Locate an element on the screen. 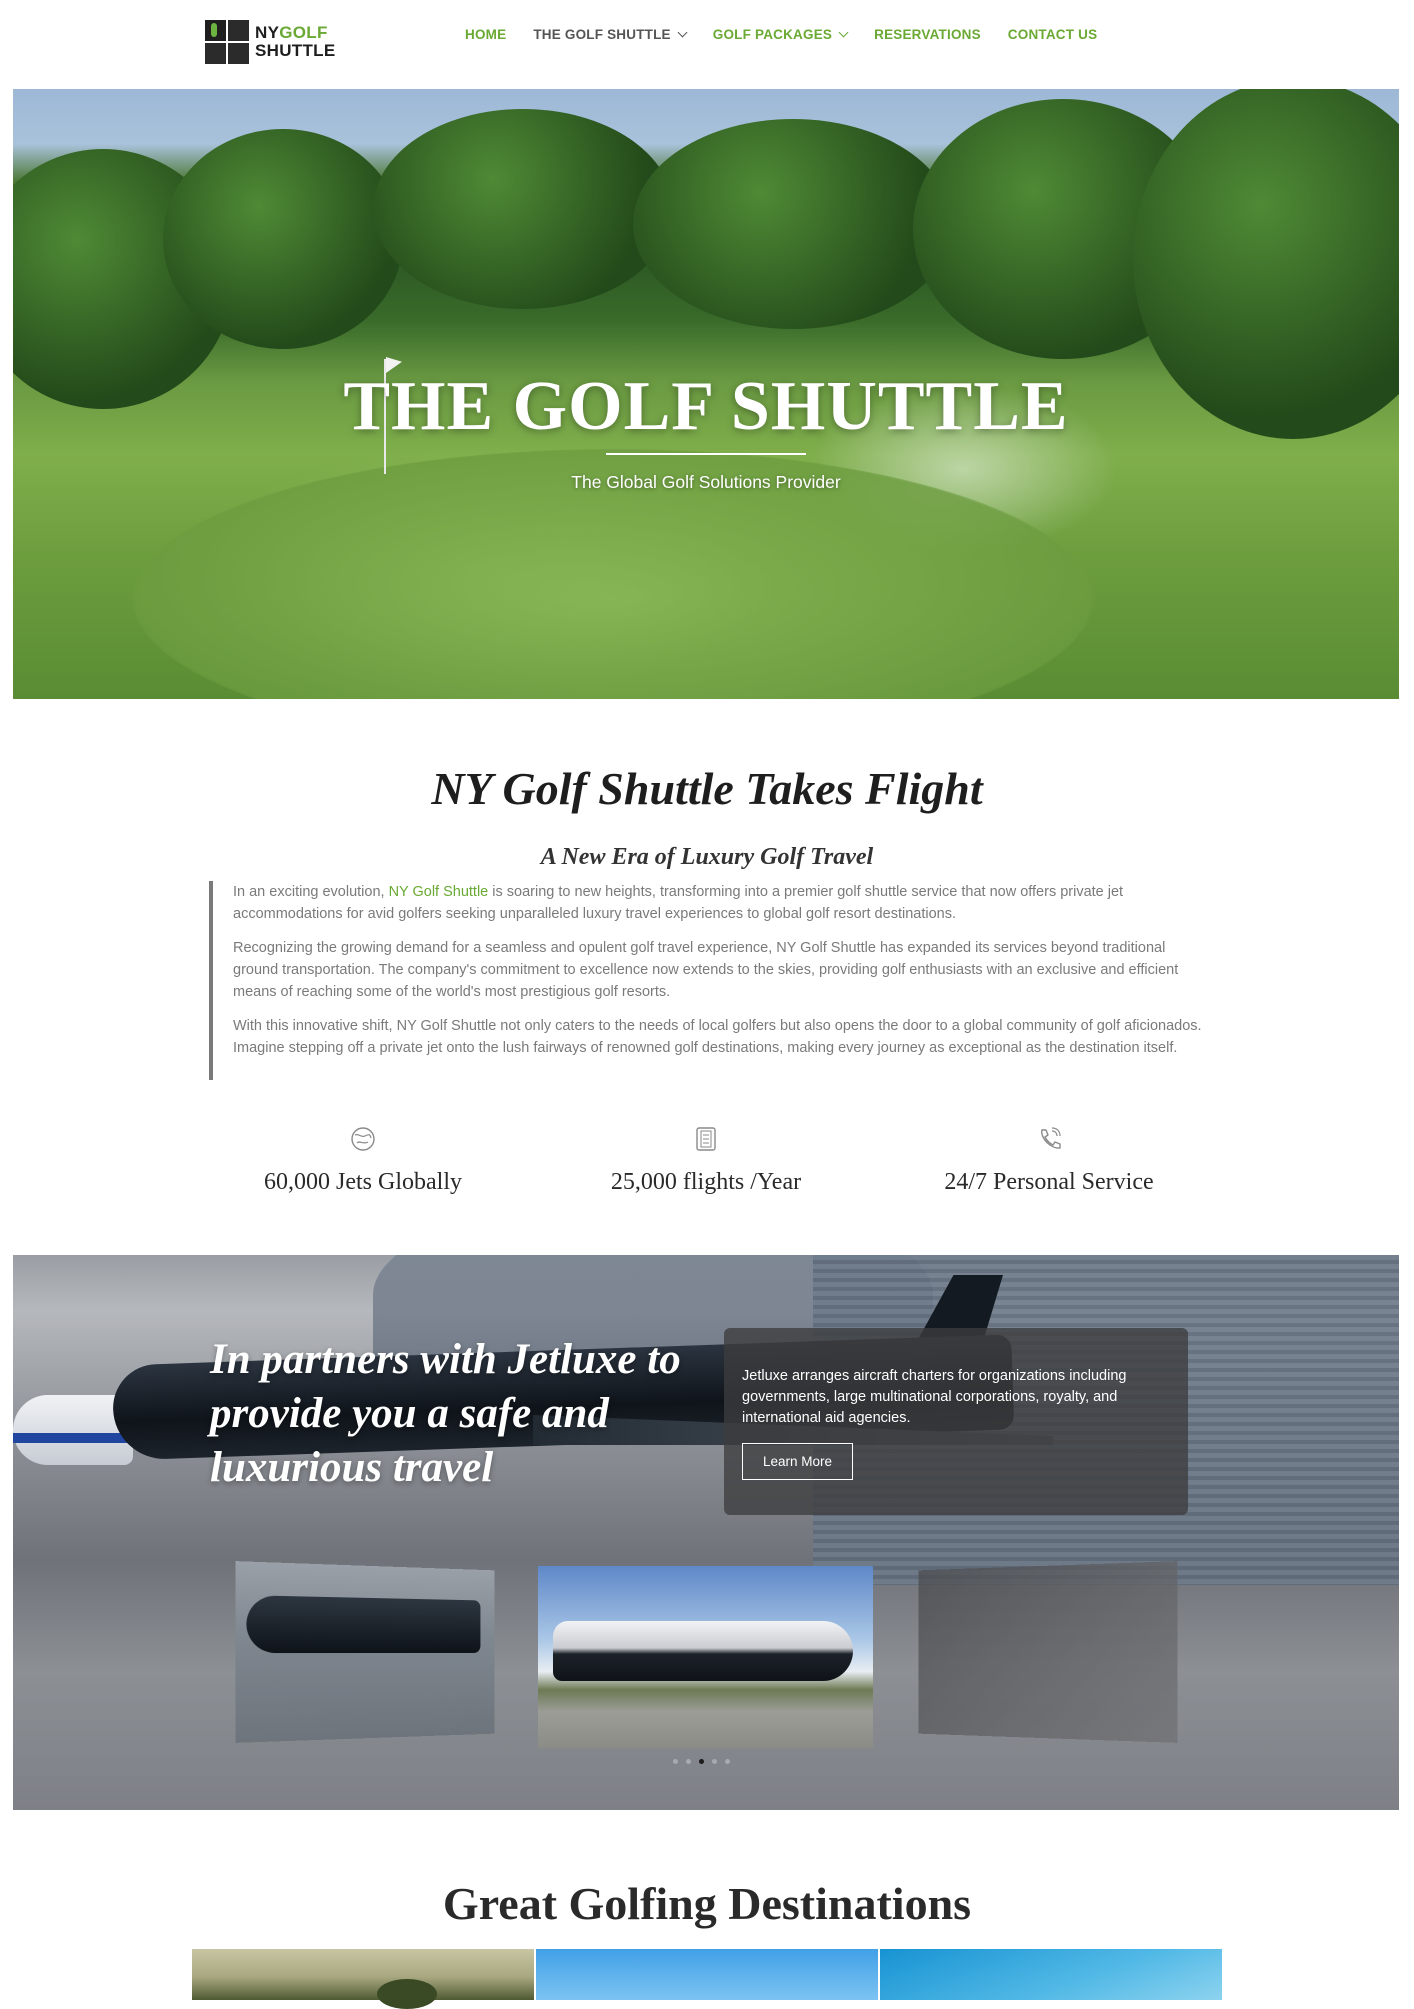  nav-contact-us: CONTACT US is located at coordinates (1053, 34).